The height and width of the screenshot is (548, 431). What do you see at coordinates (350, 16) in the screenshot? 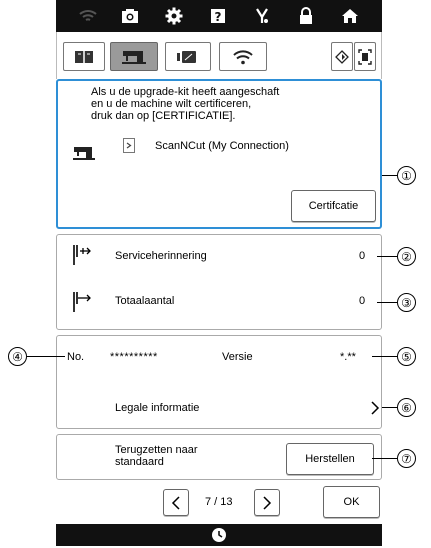
I see `home-icon` at bounding box center [350, 16].